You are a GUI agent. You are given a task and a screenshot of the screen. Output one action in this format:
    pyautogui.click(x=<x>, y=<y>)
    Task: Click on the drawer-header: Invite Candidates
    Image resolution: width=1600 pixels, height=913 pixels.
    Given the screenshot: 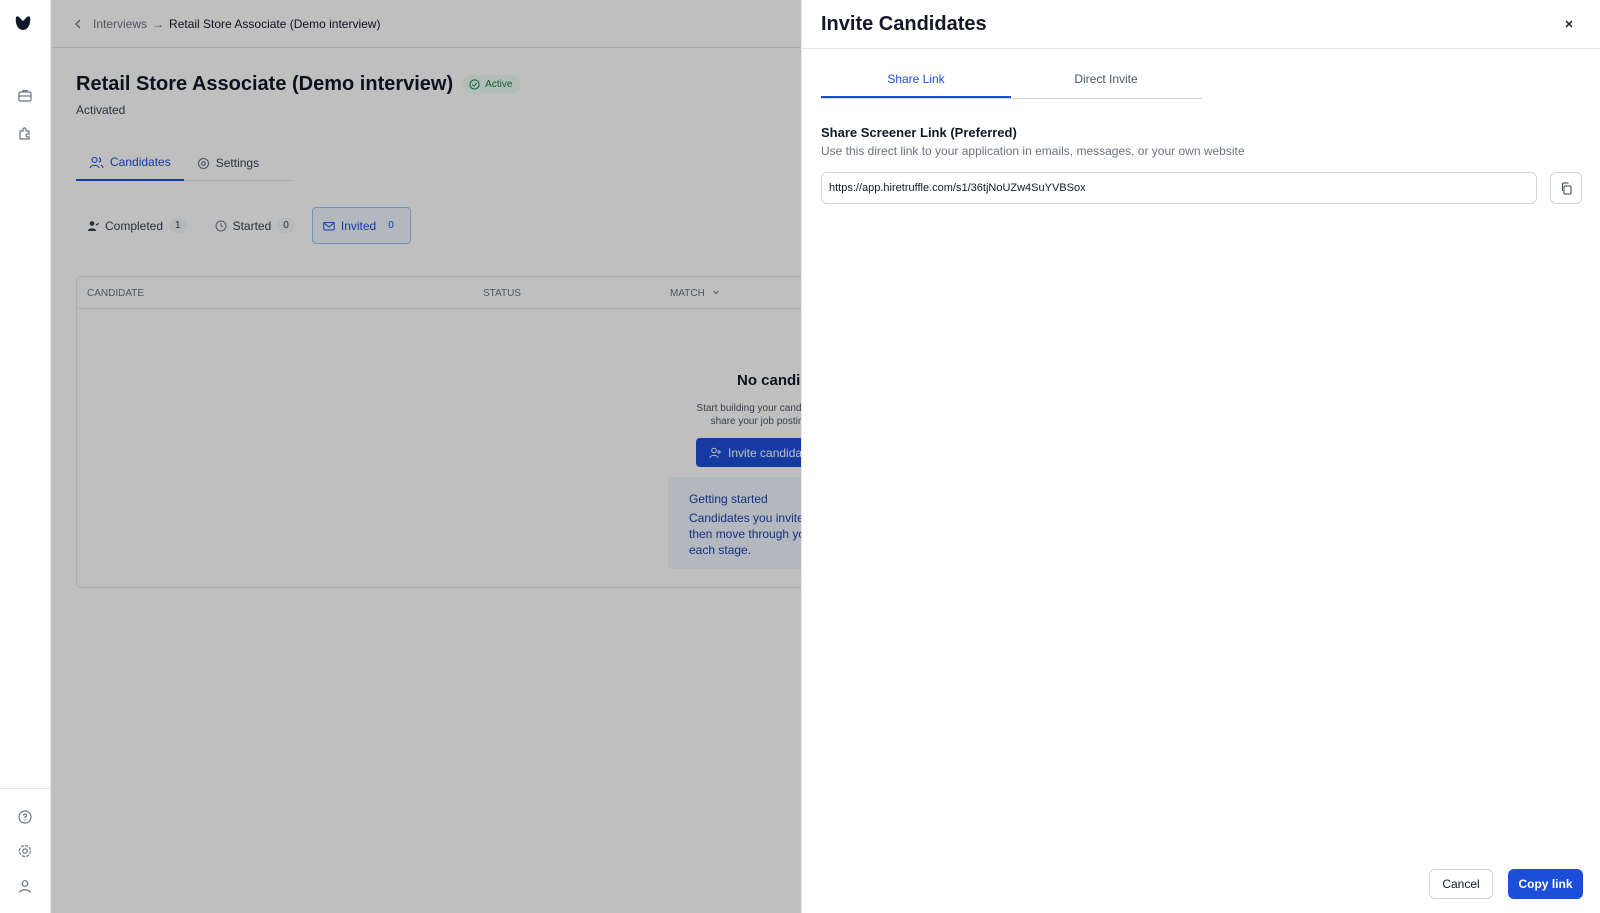 What is the action you would take?
    pyautogui.click(x=1201, y=24)
    